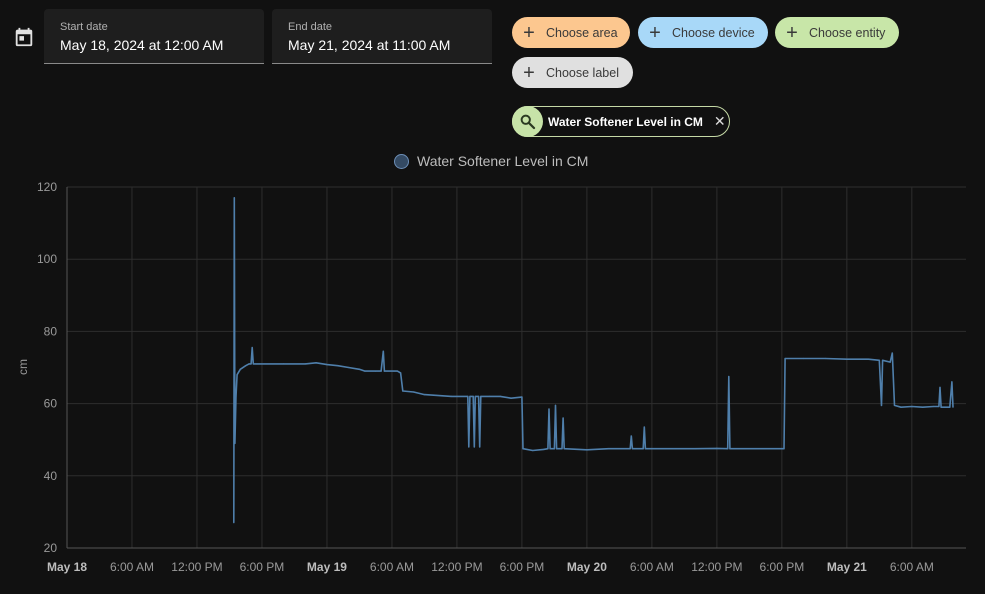 This screenshot has height=594, width=985. Describe the element at coordinates (51, 548) in the screenshot. I see `y-tick-label: 20` at that location.